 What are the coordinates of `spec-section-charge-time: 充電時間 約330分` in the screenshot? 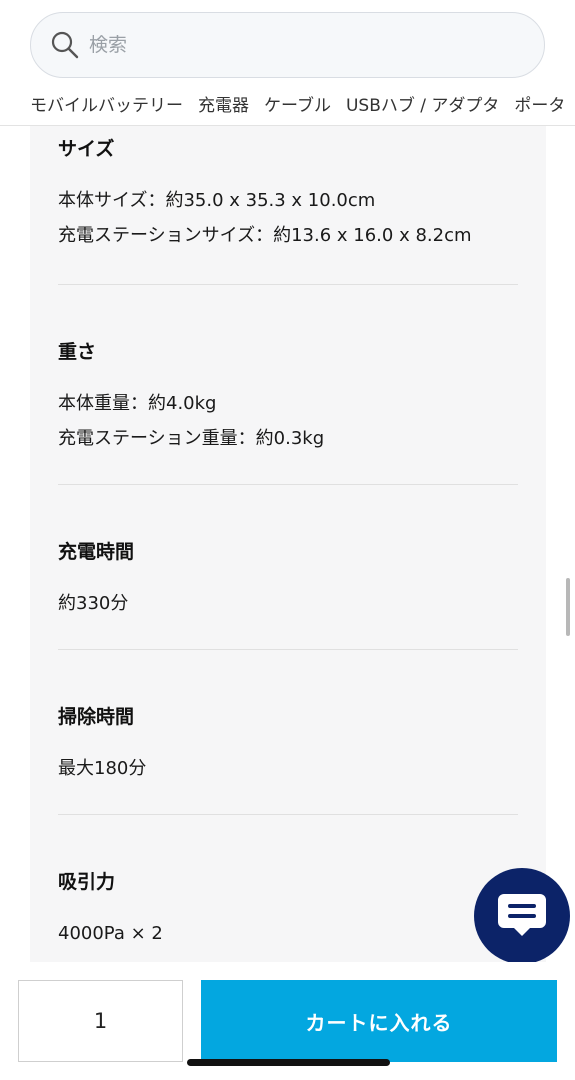 It's located at (288, 566).